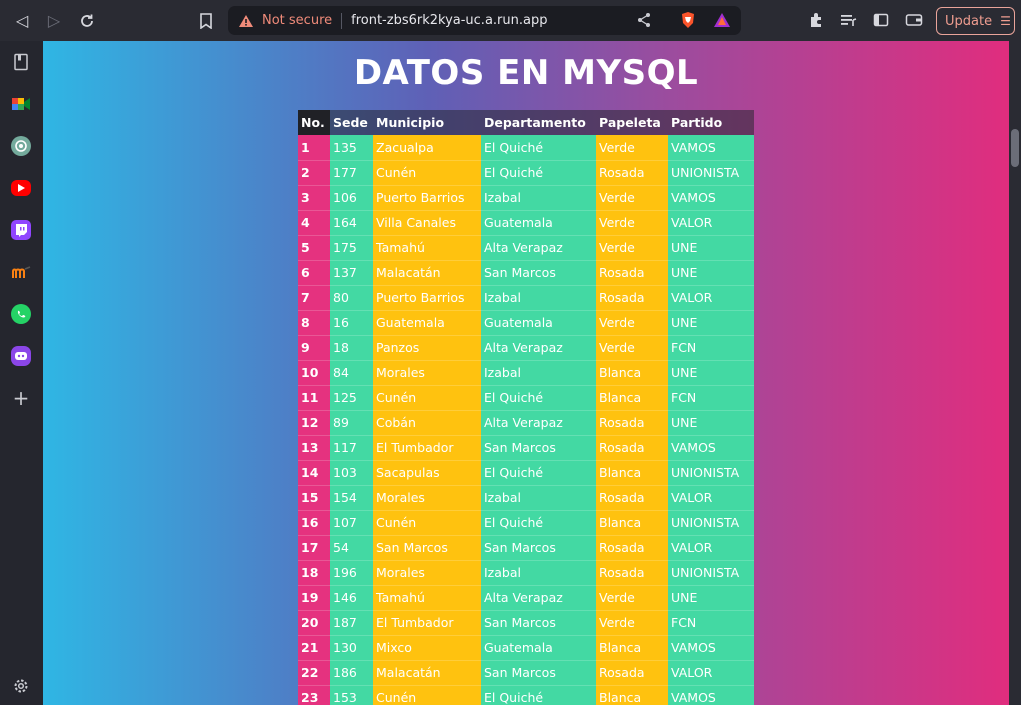  Describe the element at coordinates (314, 373) in the screenshot. I see `cell-no: 10` at that location.